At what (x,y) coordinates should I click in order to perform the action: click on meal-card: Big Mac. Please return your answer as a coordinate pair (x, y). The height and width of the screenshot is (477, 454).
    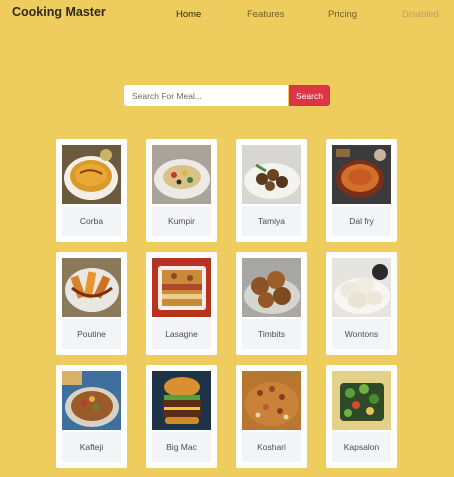
    Looking at the image, I should click on (181, 416).